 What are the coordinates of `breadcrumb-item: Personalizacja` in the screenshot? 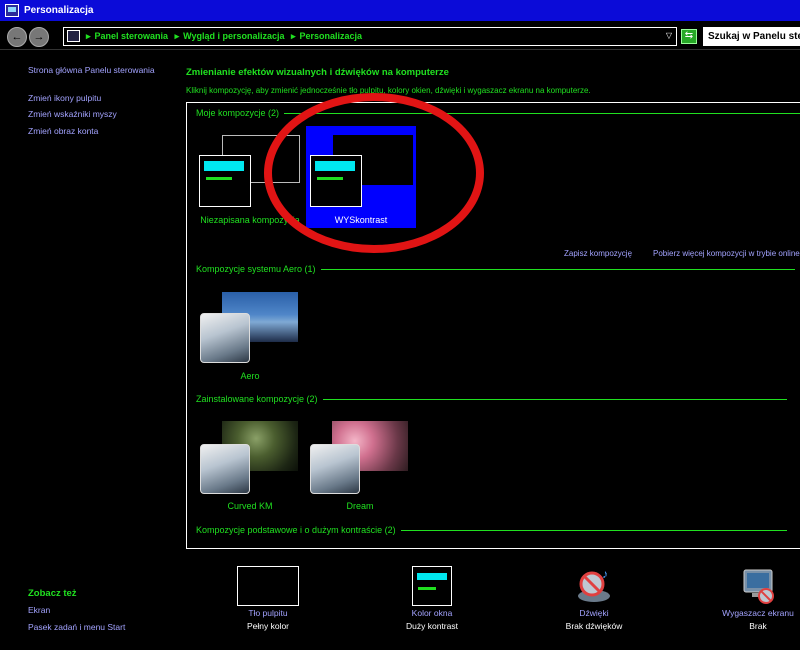 It's located at (331, 36).